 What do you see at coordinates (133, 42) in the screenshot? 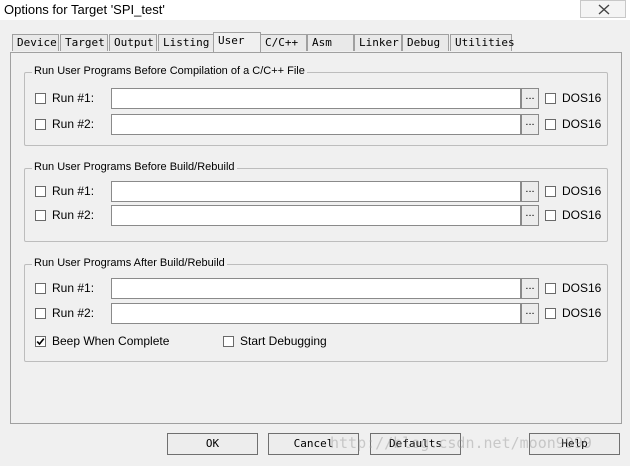
I see `tab-output: Output` at bounding box center [133, 42].